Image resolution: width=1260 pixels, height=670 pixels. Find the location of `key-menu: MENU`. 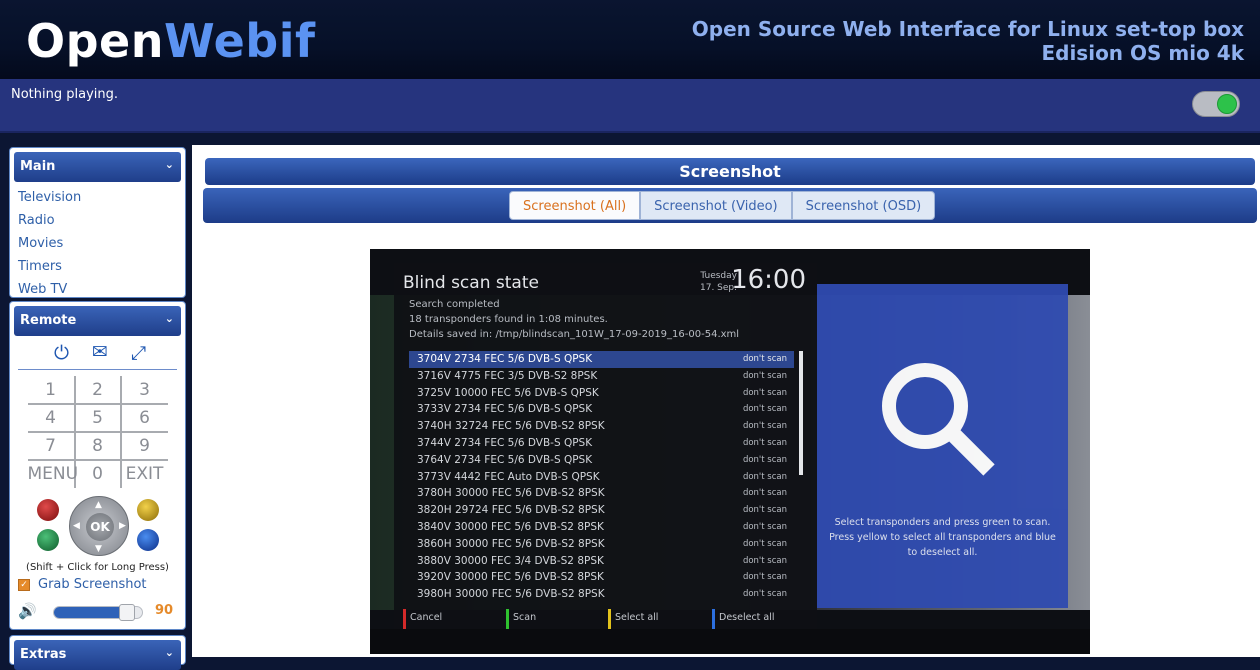

key-menu: MENU is located at coordinates (53, 474).